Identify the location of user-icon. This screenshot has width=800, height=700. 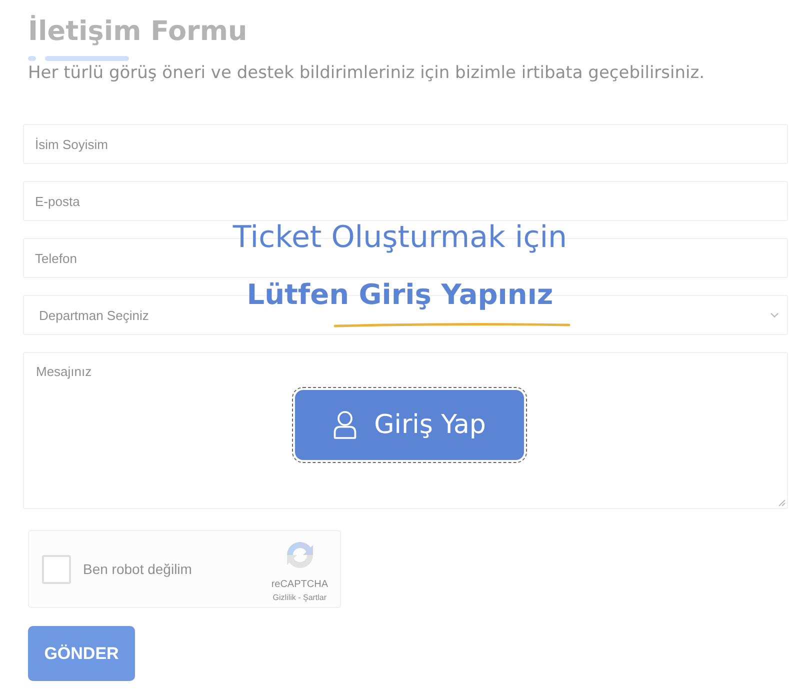
(345, 425).